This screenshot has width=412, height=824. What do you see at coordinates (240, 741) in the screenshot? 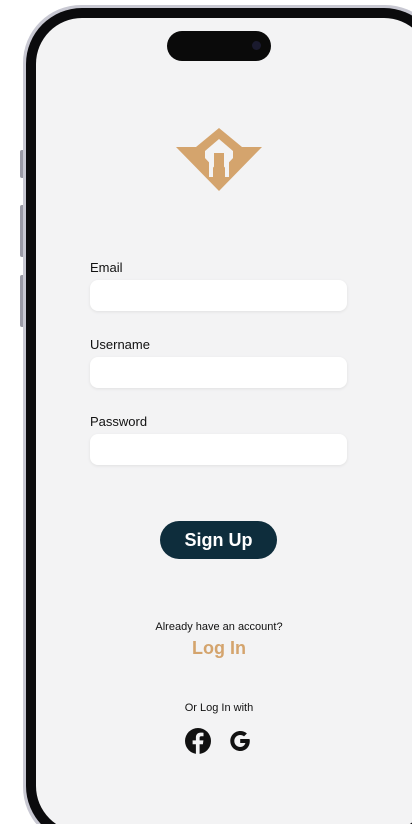
I see `google-icon` at bounding box center [240, 741].